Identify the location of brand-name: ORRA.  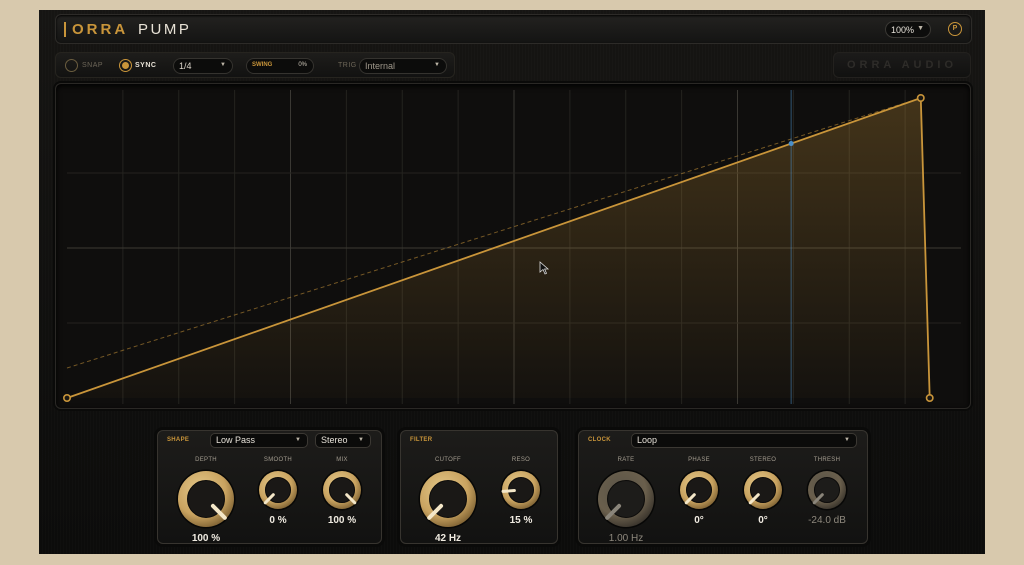
(100, 29).